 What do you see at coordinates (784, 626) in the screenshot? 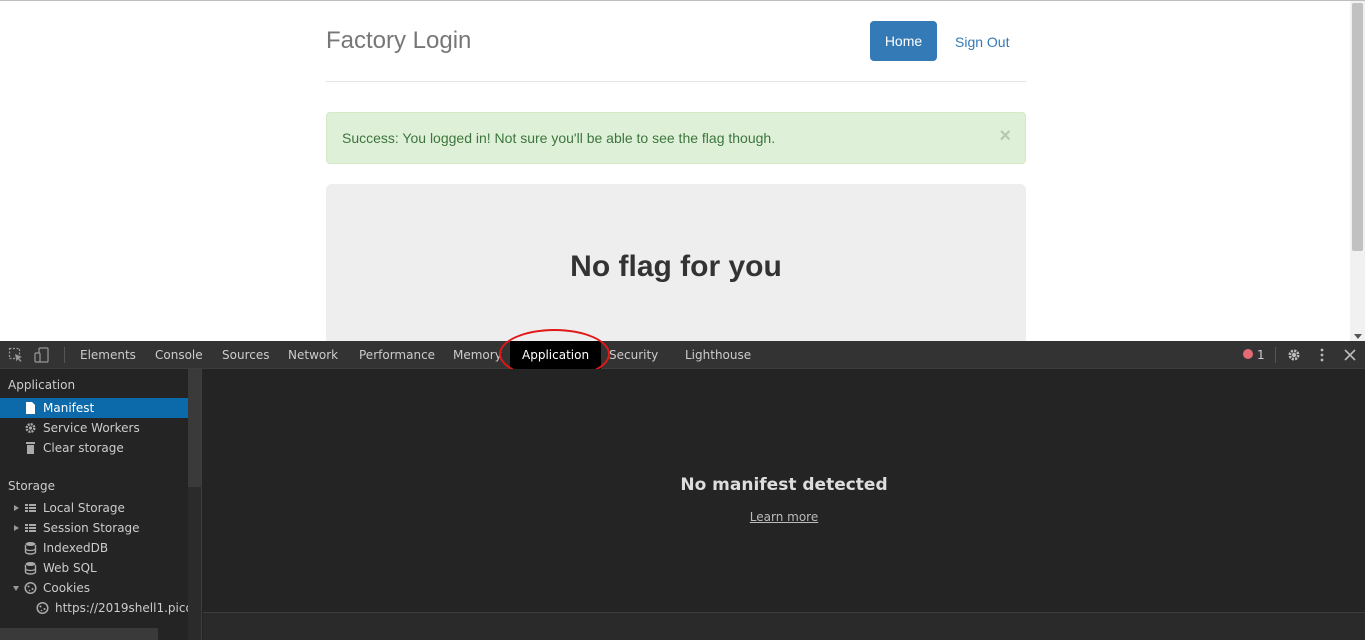
I see `devtools-drawer-bar` at bounding box center [784, 626].